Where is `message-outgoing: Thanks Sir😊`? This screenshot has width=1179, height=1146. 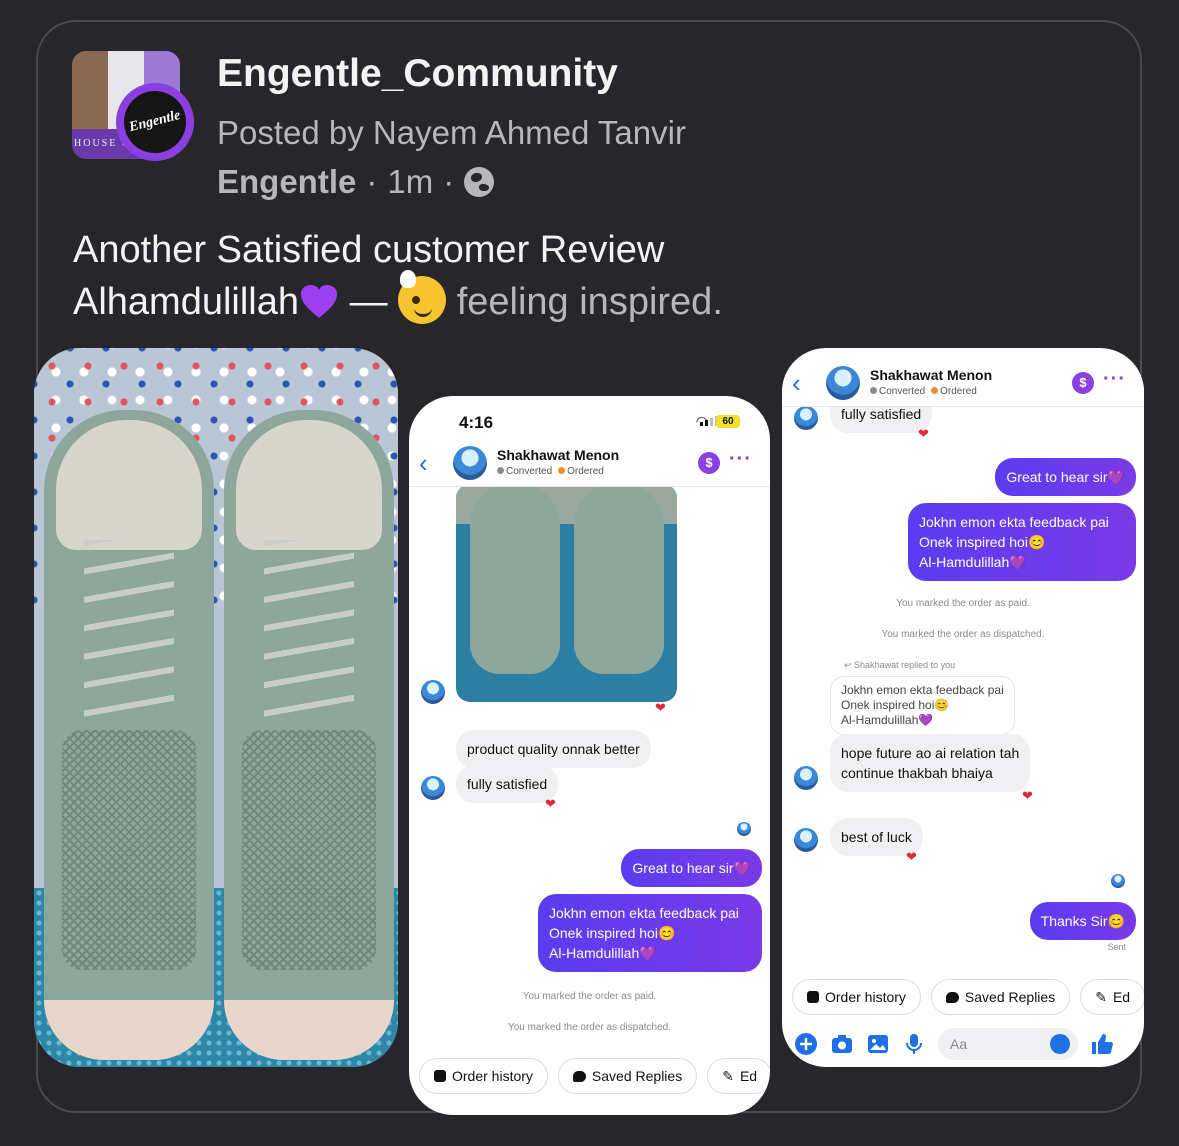
message-outgoing: Thanks Sir😊 is located at coordinates (1082, 921).